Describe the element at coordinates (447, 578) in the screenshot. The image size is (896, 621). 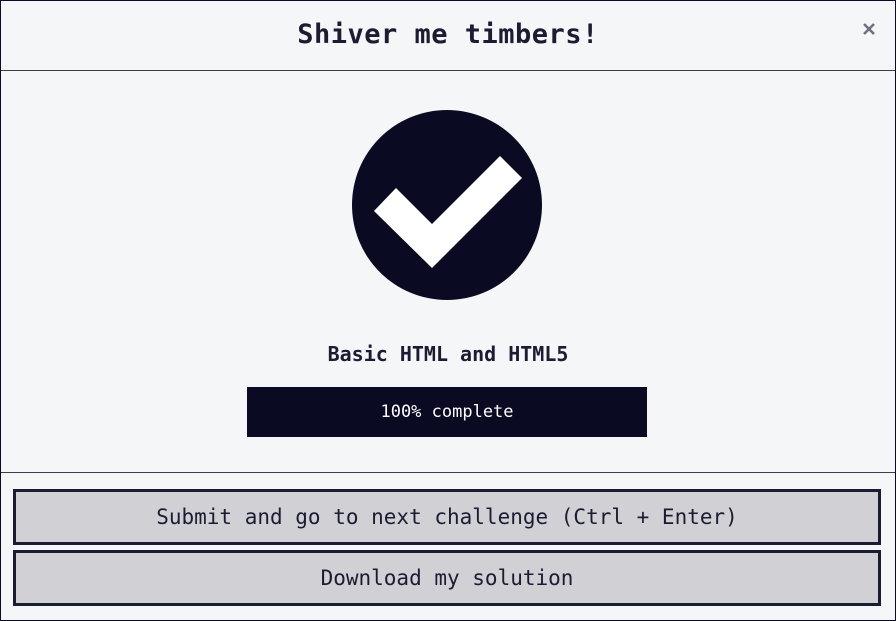
I see `download-solution-button: Download my solution` at that location.